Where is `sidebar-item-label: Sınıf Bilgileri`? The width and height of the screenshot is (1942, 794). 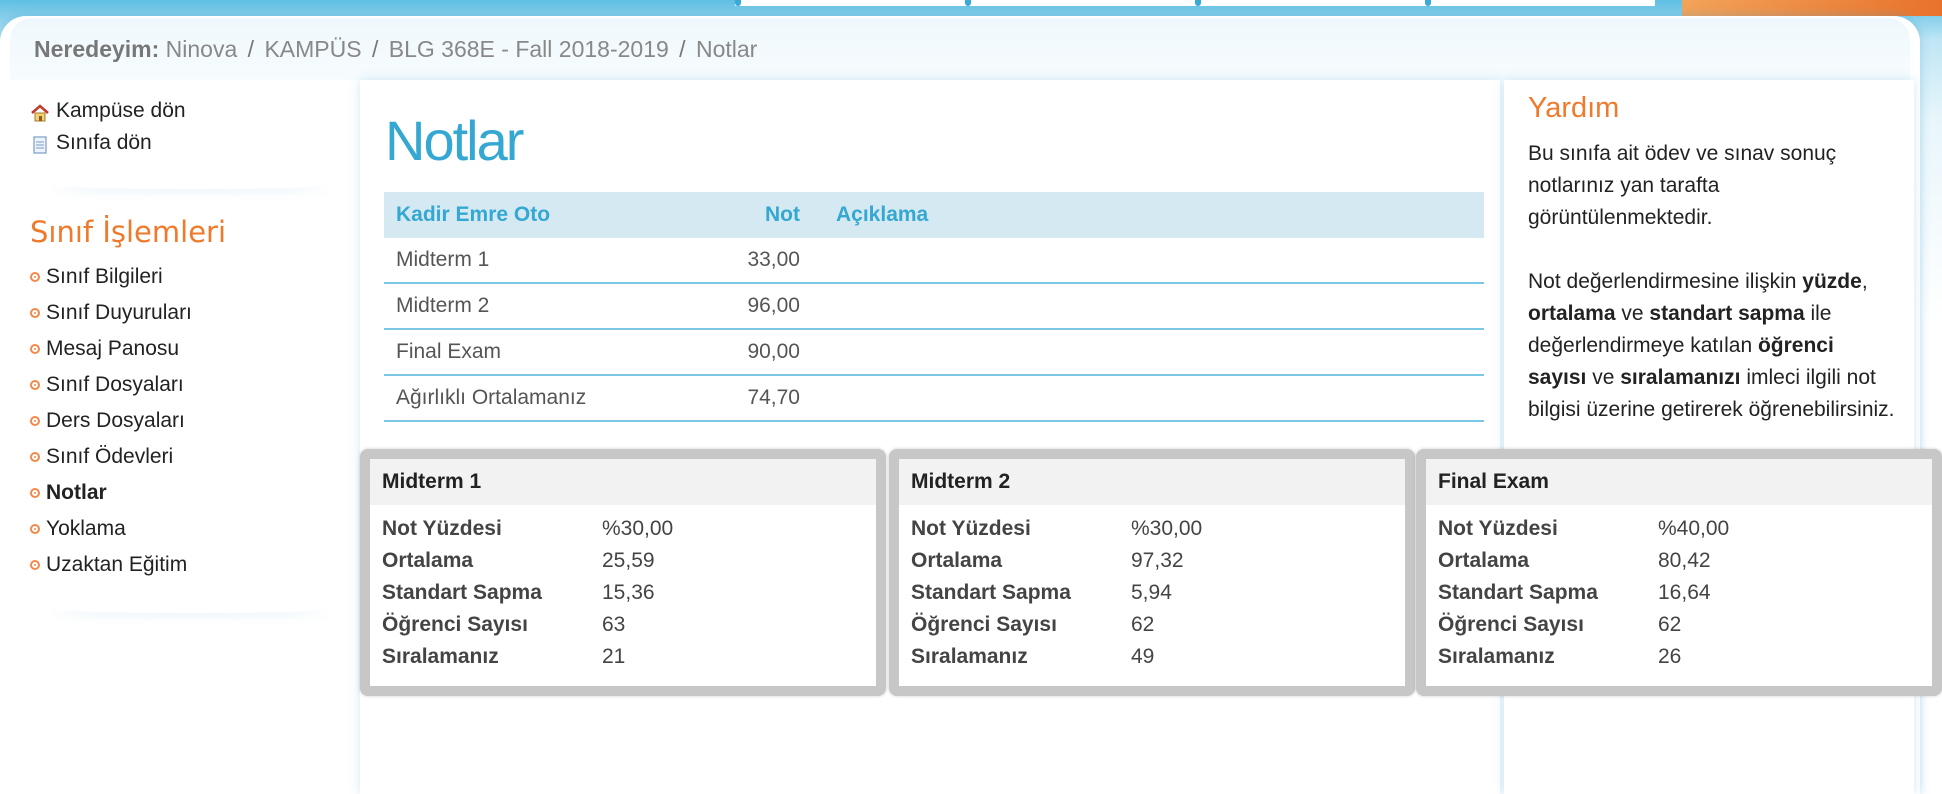
sidebar-item-label: Sınıf Bilgileri is located at coordinates (104, 276).